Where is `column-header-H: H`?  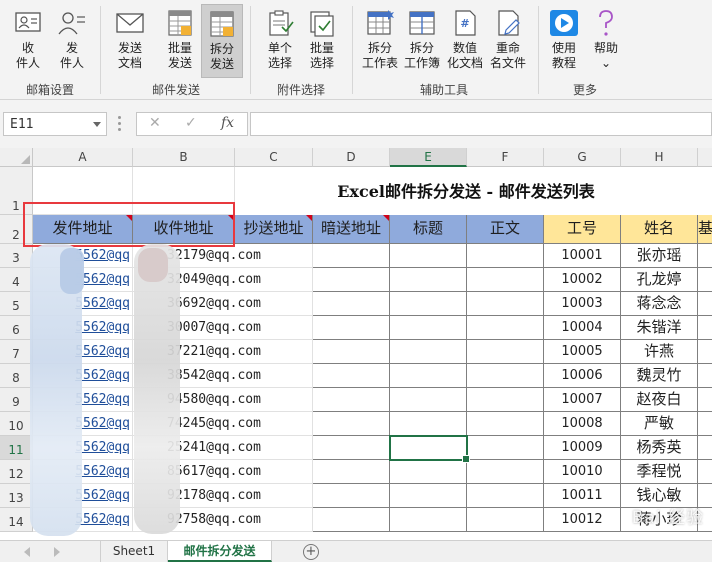 column-header-H: H is located at coordinates (659, 157).